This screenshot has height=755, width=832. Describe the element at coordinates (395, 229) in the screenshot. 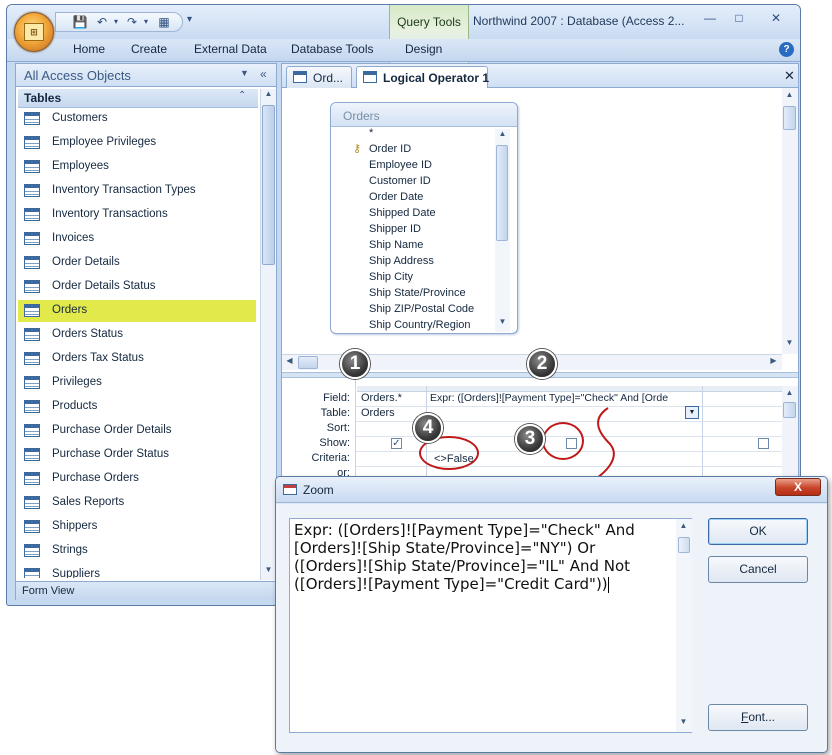

I see `field-item: Shipper ID` at that location.